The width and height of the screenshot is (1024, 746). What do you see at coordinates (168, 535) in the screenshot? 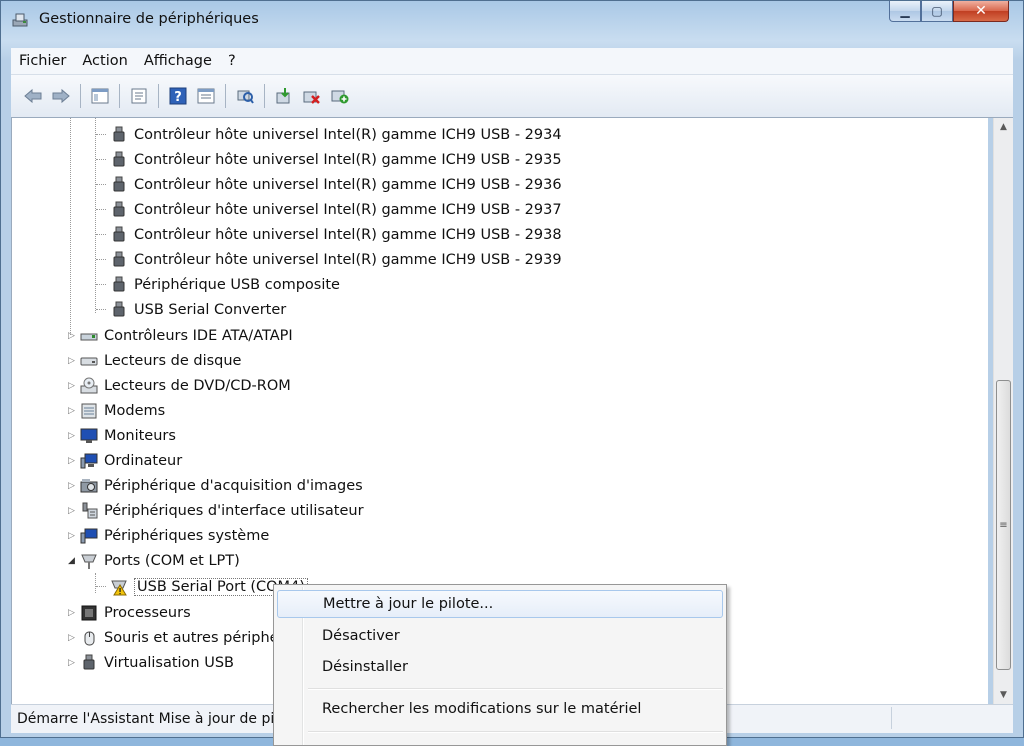
I see `tree-category: ▷ Périphériques système` at bounding box center [168, 535].